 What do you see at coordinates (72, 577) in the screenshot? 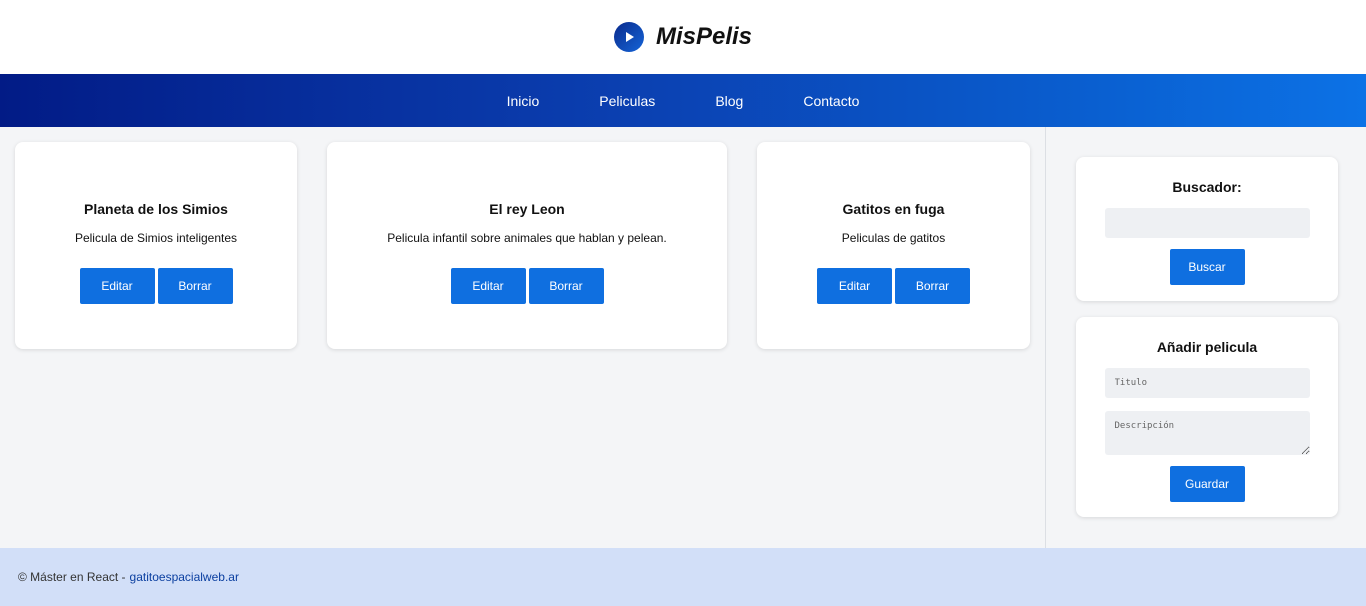
I see `footer-text: © Máster en React -` at bounding box center [72, 577].